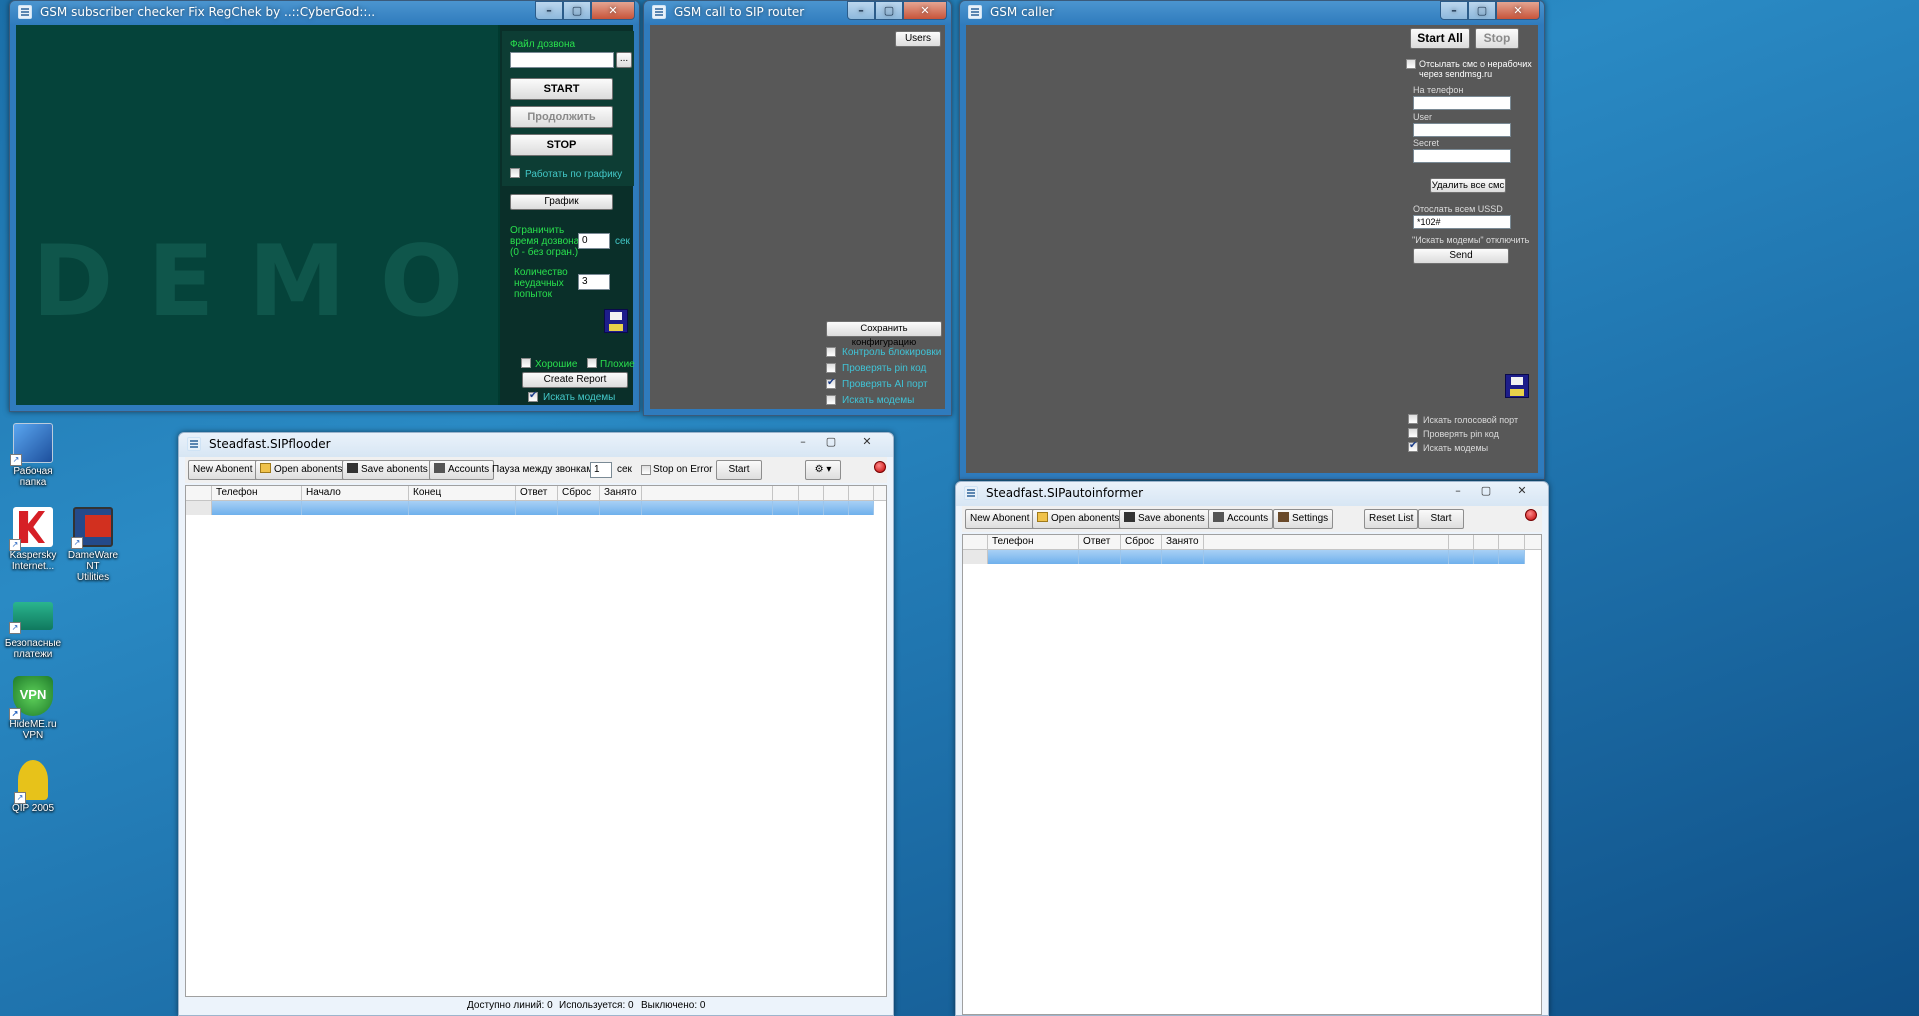  I want to click on col-phone: Телефон, so click(1033, 542).